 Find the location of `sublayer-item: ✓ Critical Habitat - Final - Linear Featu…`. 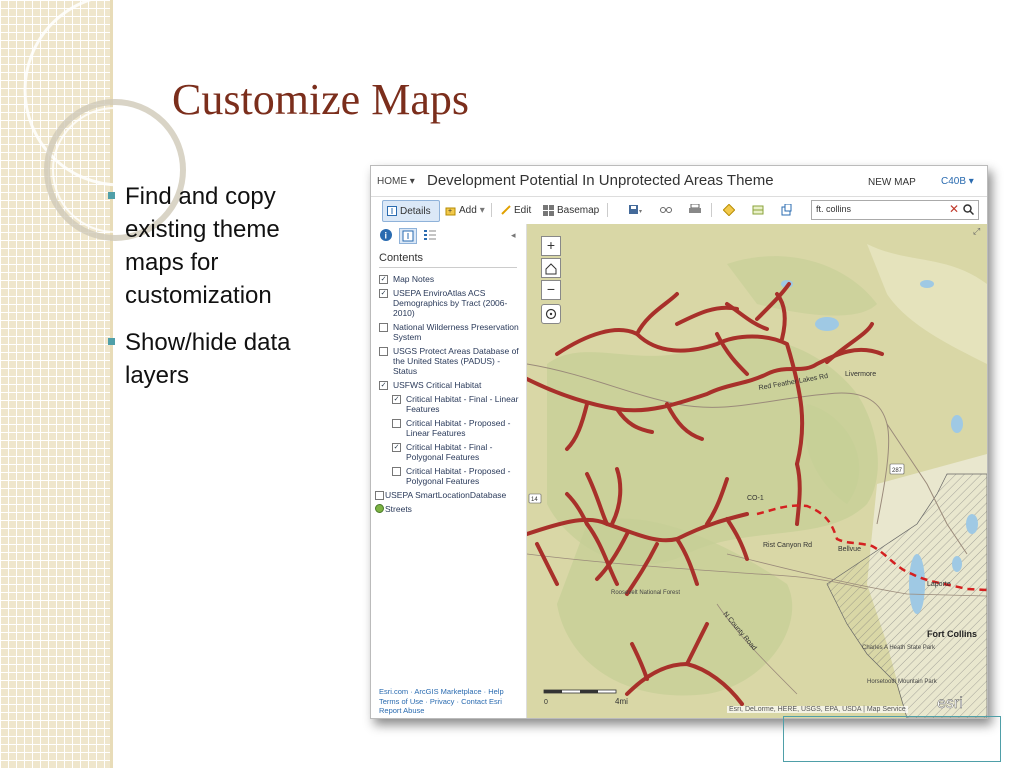

sublayer-item: ✓ Critical Habitat - Final - Linear Featu… is located at coordinates (457, 404).